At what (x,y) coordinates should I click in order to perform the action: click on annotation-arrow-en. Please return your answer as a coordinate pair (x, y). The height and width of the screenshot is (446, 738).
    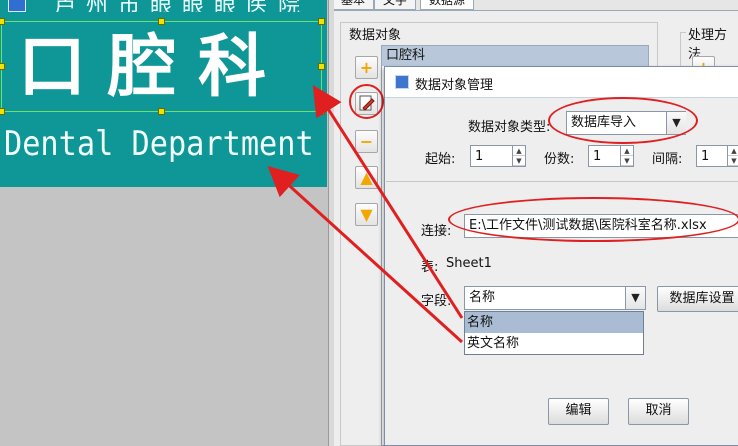
    Looking at the image, I should click on (365, 254).